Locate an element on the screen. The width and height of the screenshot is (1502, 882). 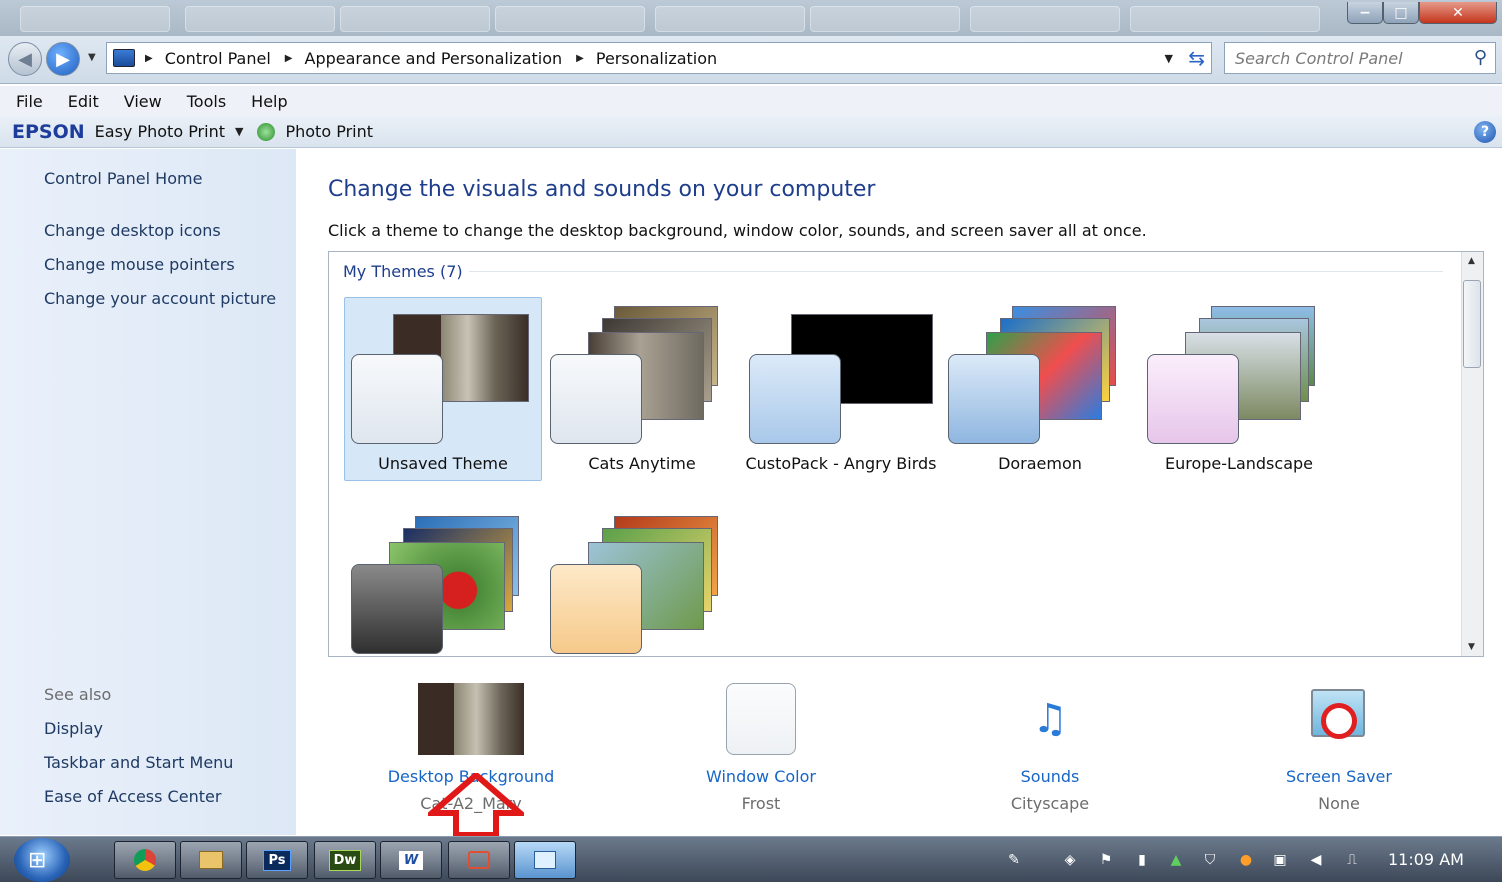
volume-icon: ◀ is located at coordinates (1316, 860).